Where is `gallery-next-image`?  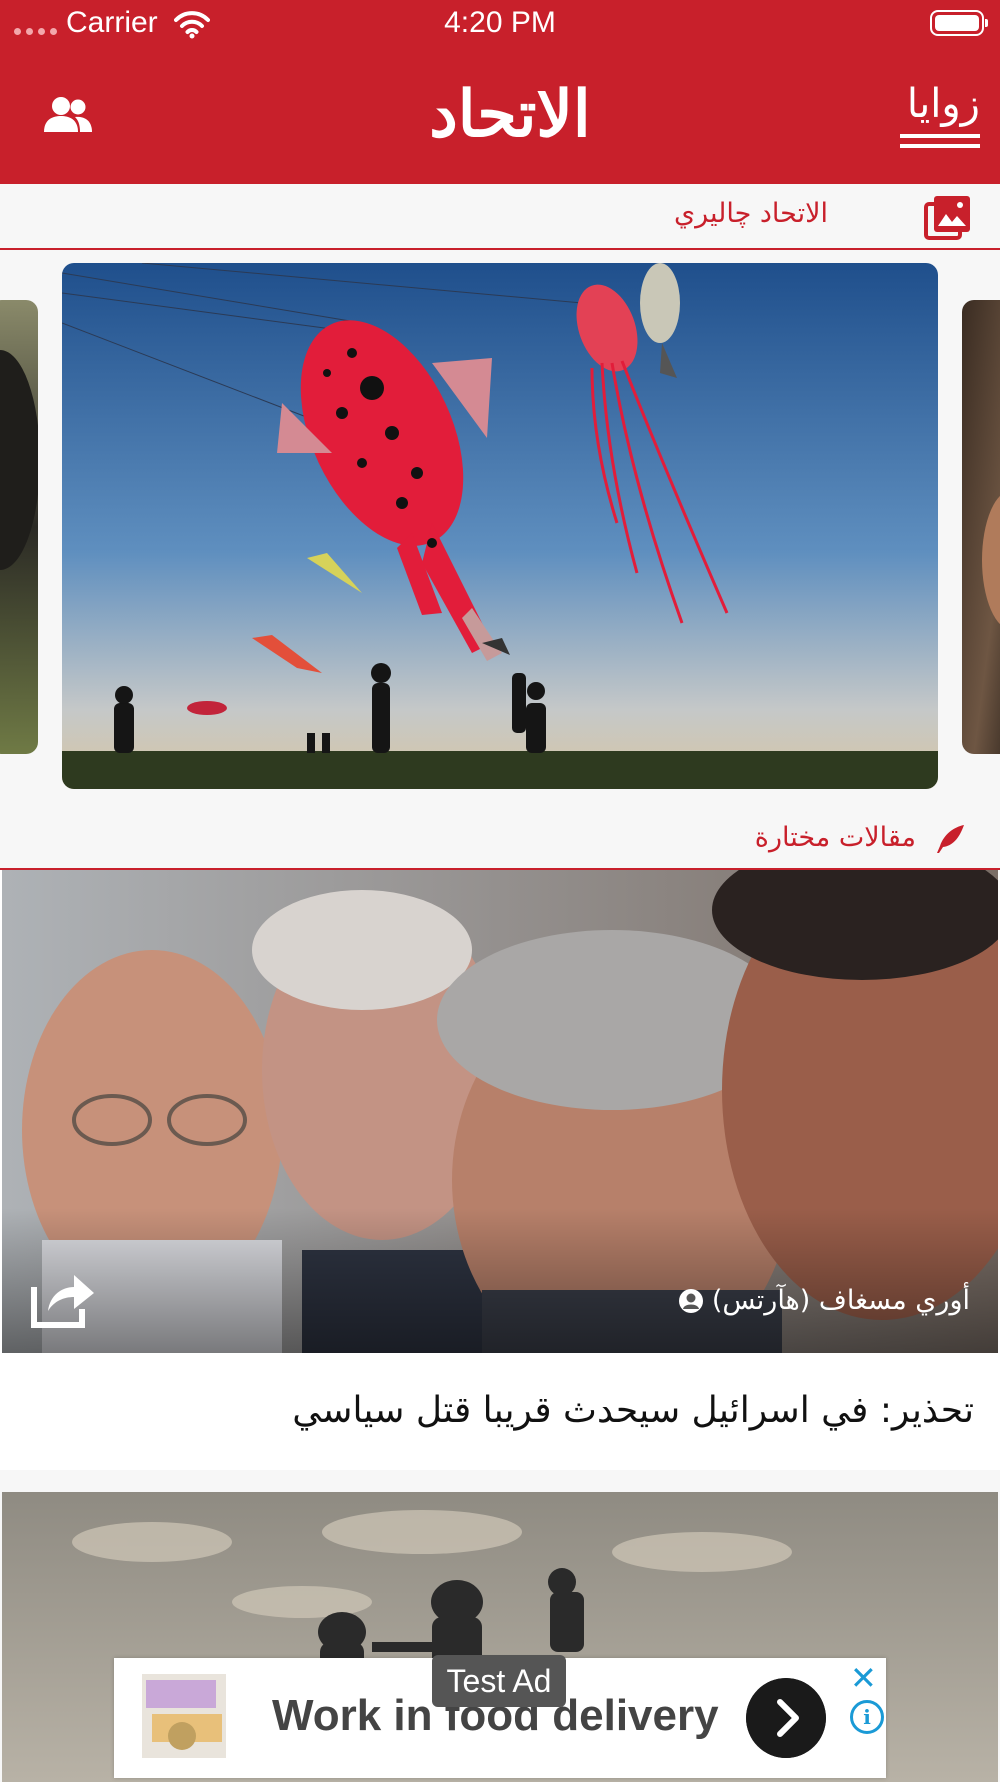 gallery-next-image is located at coordinates (981, 527).